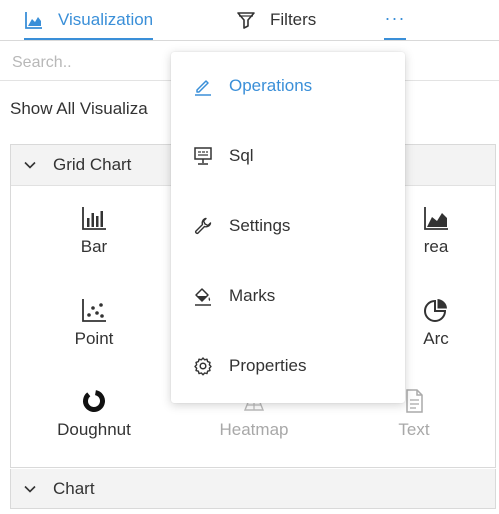 The height and width of the screenshot is (514, 499). Describe the element at coordinates (94, 414) in the screenshot. I see `chart-type-doughnut: Doughnut` at that location.